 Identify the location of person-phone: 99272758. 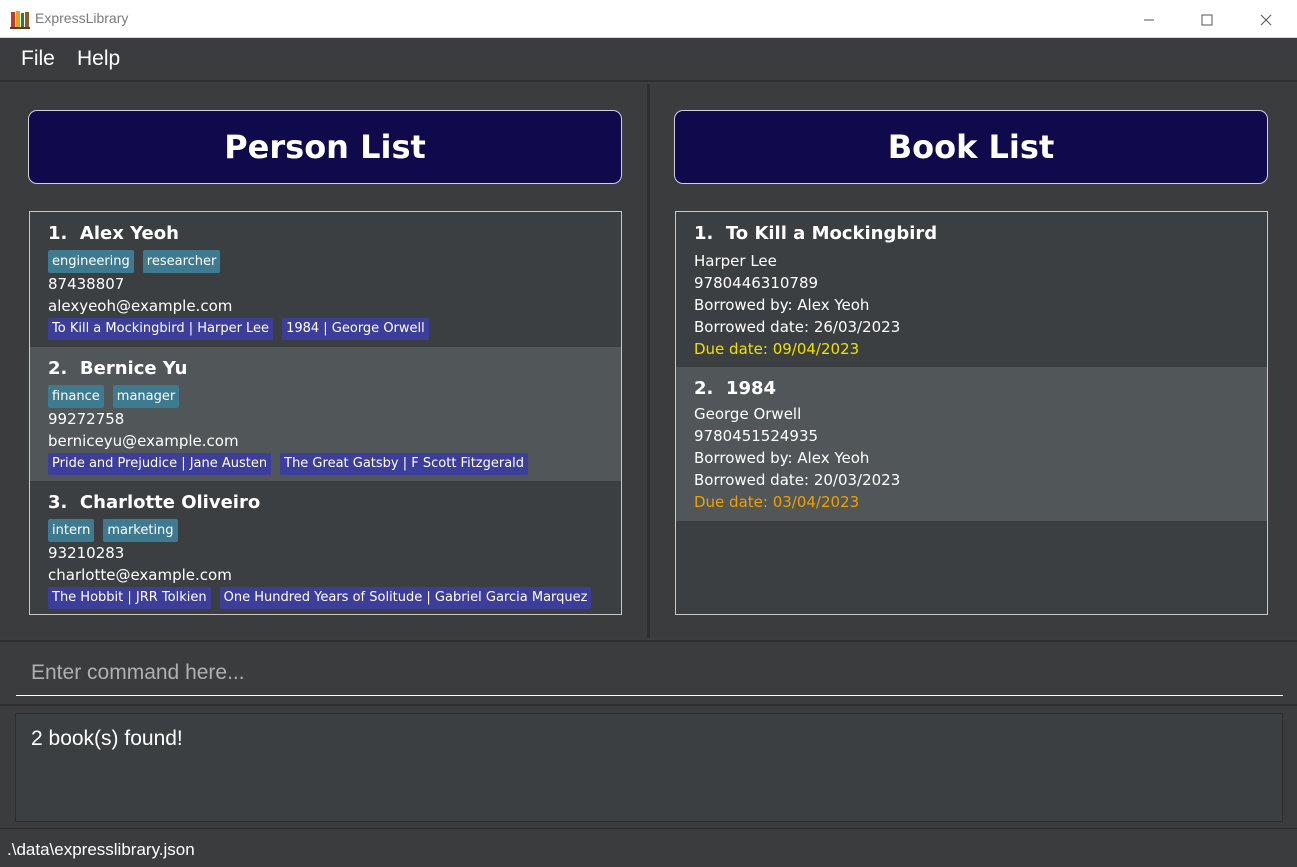
(86, 419).